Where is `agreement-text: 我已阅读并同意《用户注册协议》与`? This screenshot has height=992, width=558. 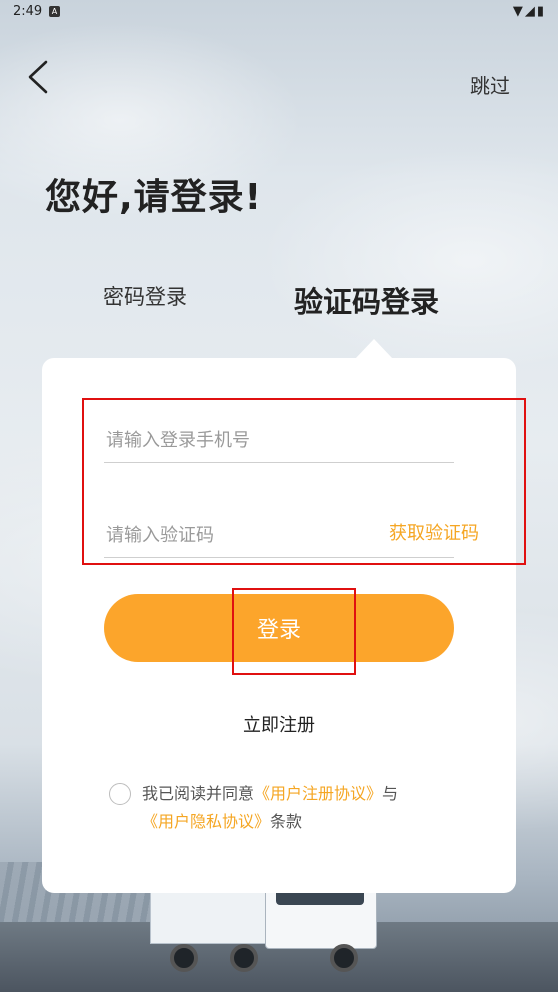
agreement-text: 我已阅读并同意《用户注册协议》与 is located at coordinates (307, 794).